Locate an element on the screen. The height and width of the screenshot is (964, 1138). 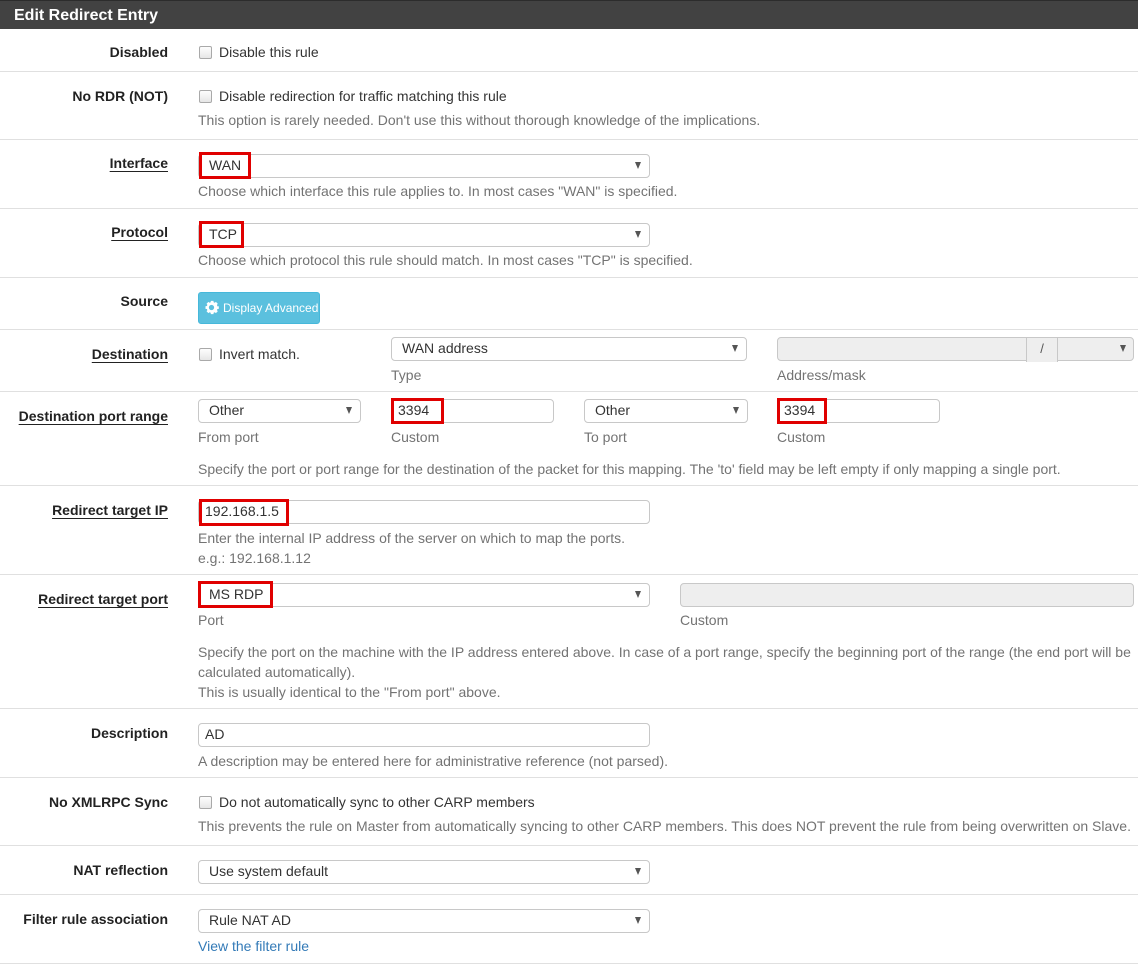
nordr-checkbox is located at coordinates (205, 96).